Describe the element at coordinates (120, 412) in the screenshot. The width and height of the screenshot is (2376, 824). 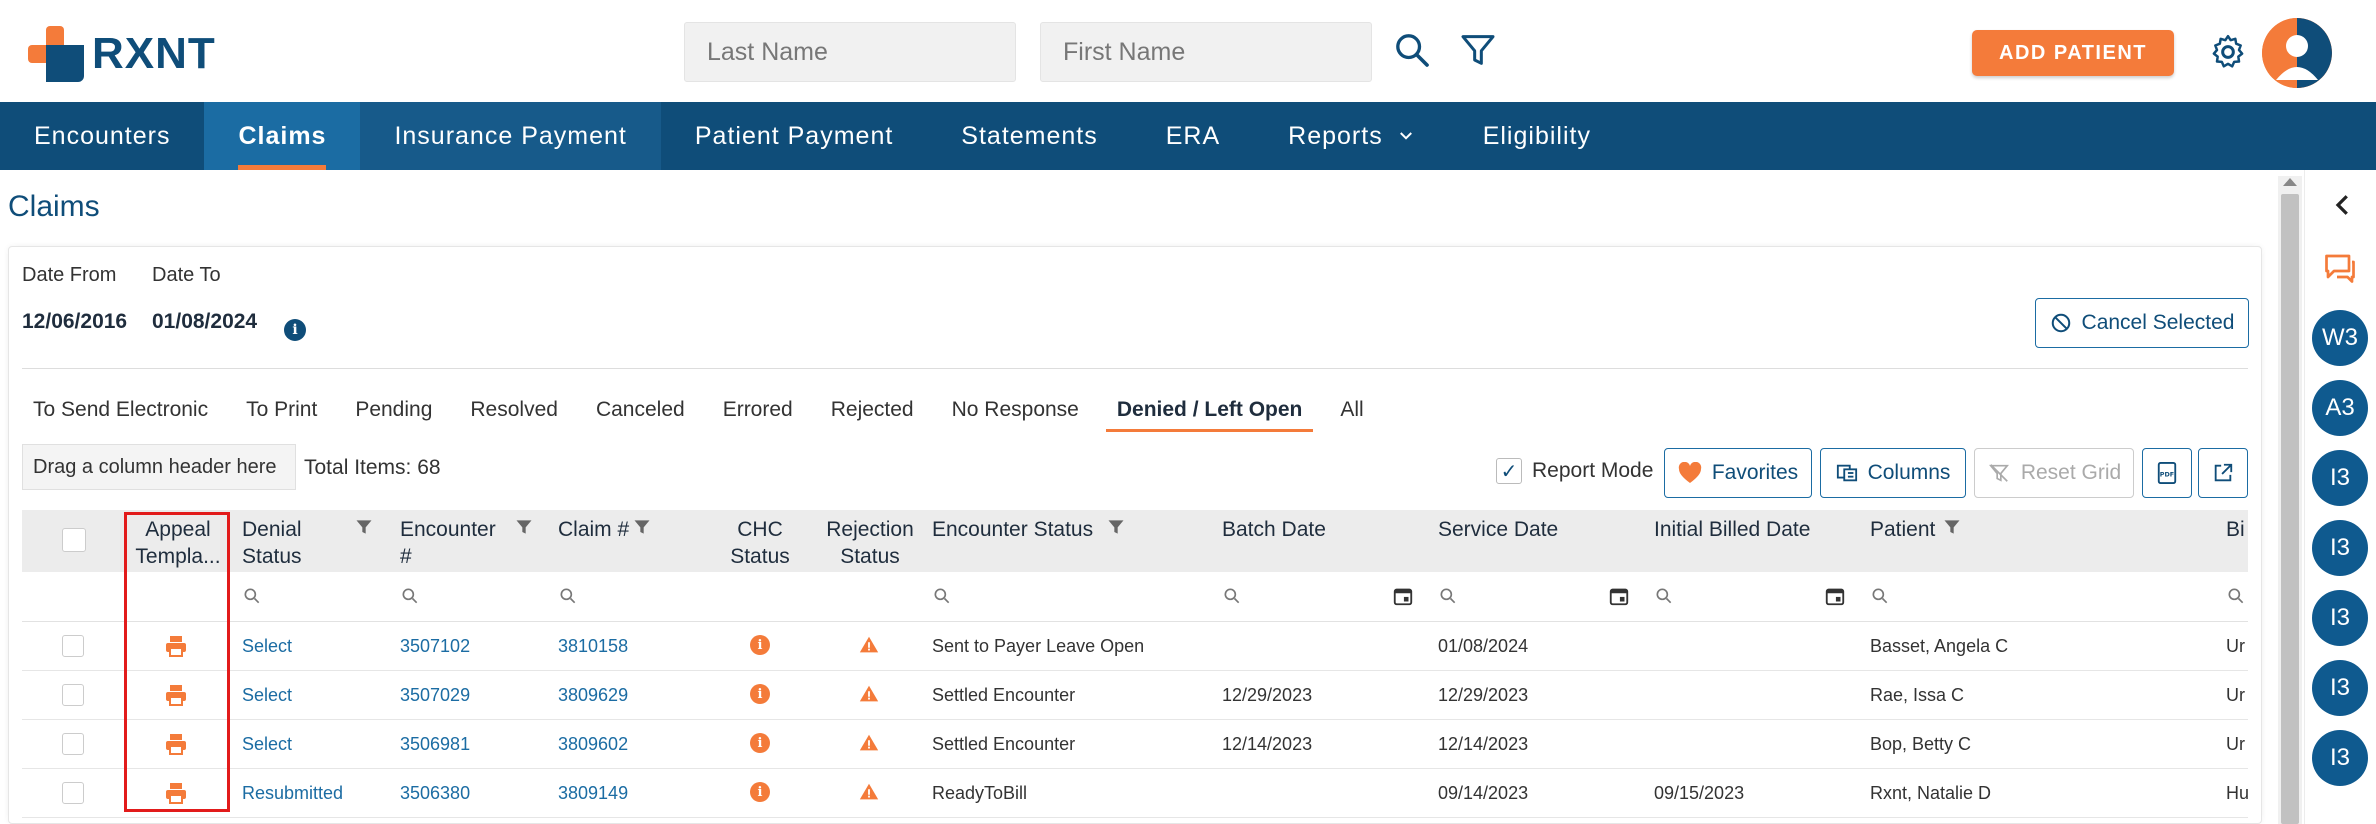
I see `tab-to-send-electronic: To Send Electronic` at that location.